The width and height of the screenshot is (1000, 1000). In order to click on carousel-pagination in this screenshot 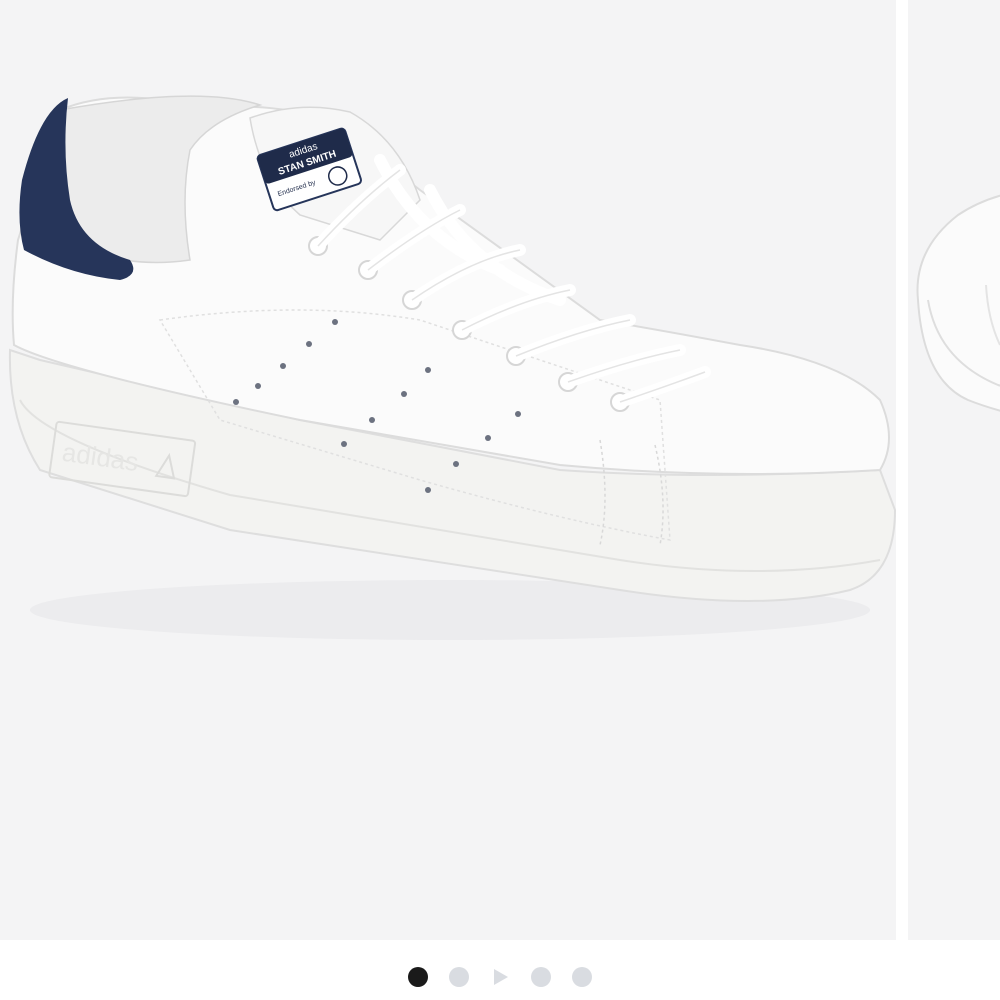, I will do `click(500, 977)`.